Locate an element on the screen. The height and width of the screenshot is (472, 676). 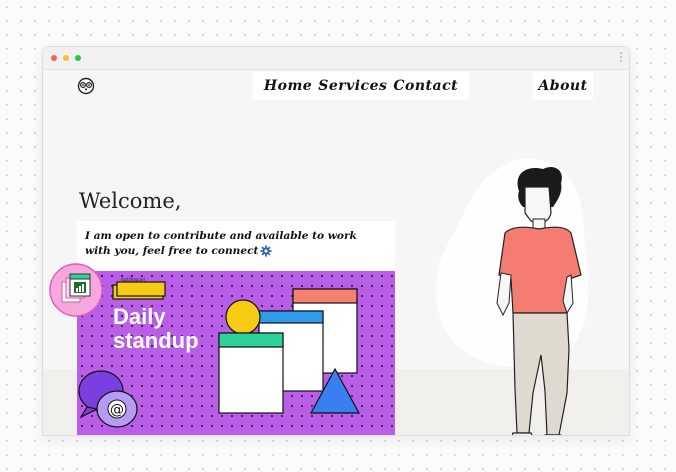
minimize-dot-icon is located at coordinates (66, 58).